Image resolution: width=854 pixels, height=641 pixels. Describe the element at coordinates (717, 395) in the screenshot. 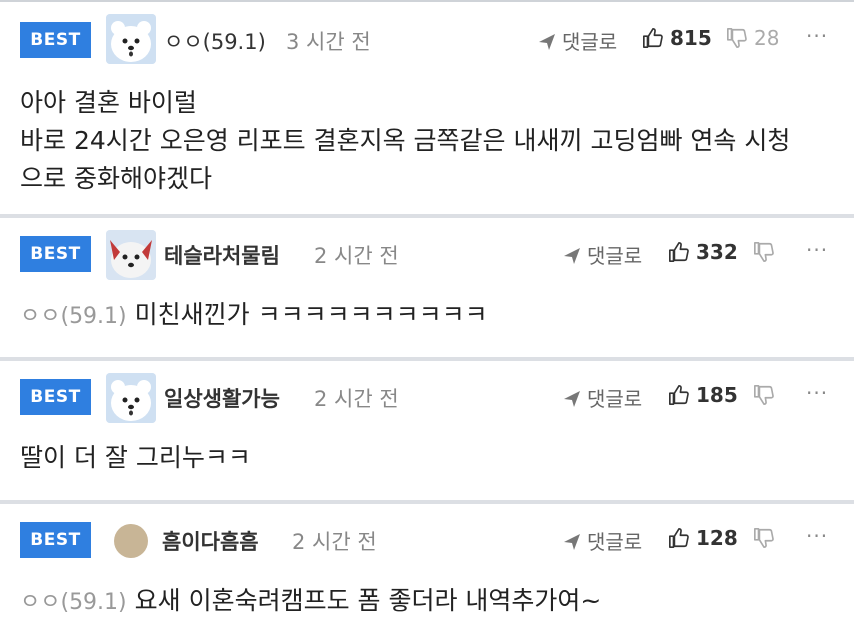

I see `like-count: 185` at that location.